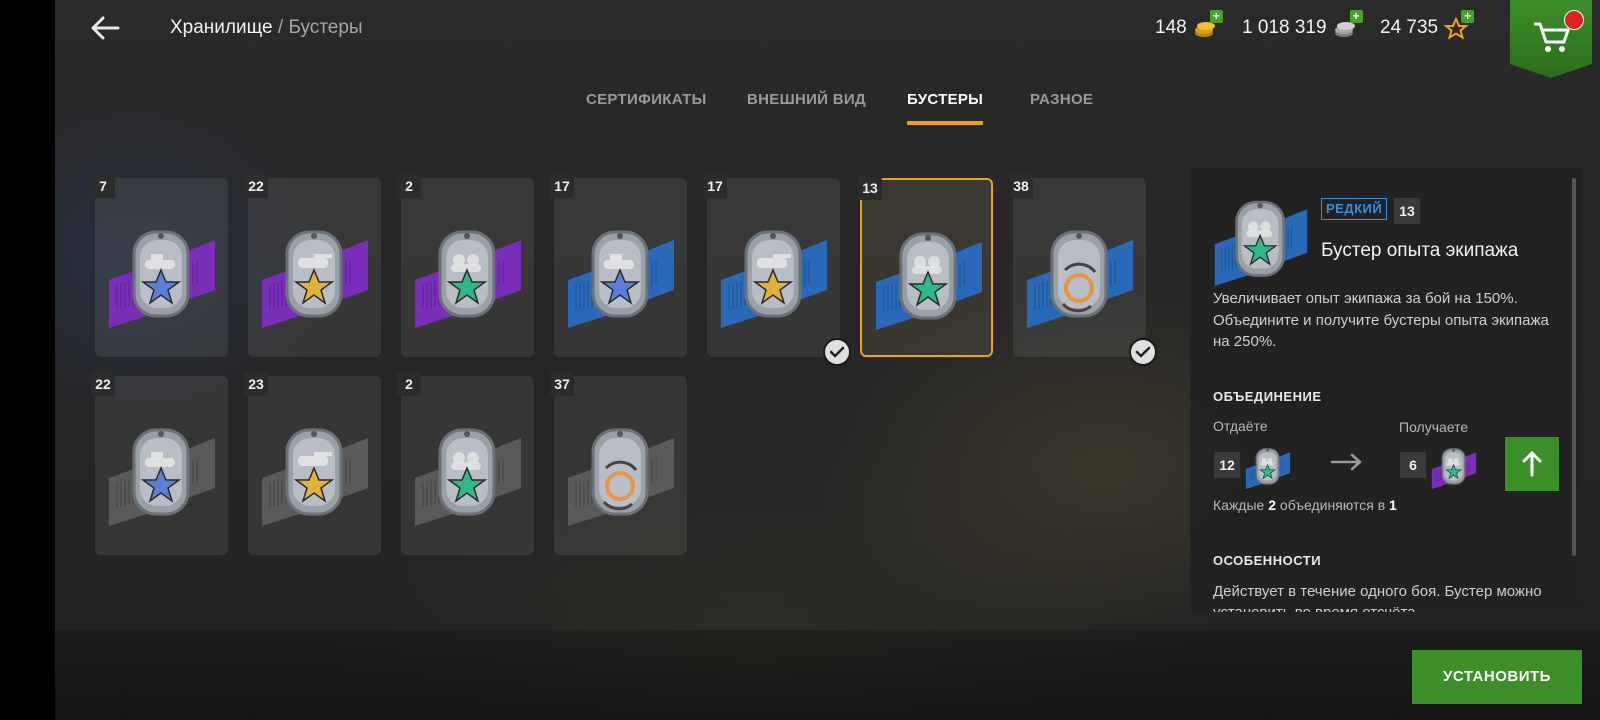 The width and height of the screenshot is (1600, 720). I want to click on tab-certificates: СЕРТИФИКАТЫ, so click(646, 99).